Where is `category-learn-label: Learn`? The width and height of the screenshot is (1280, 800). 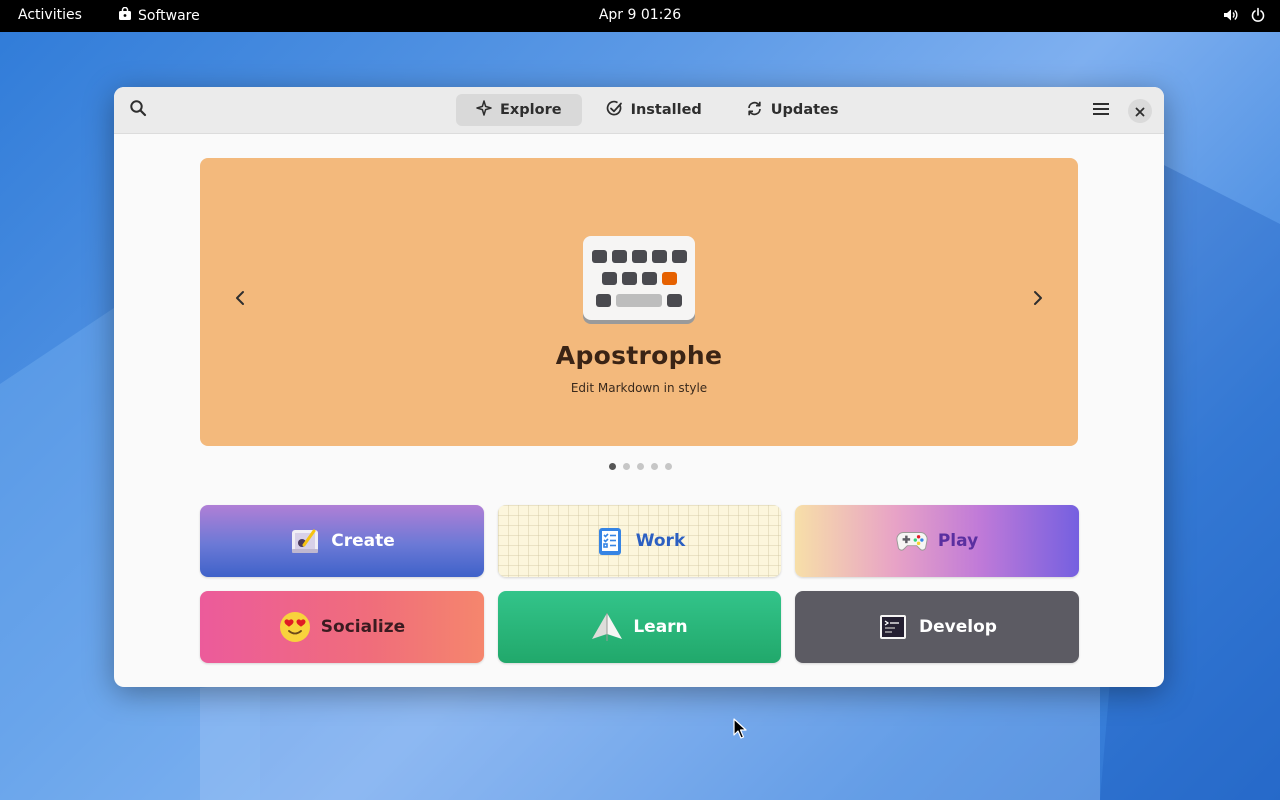
category-learn-label: Learn is located at coordinates (660, 627).